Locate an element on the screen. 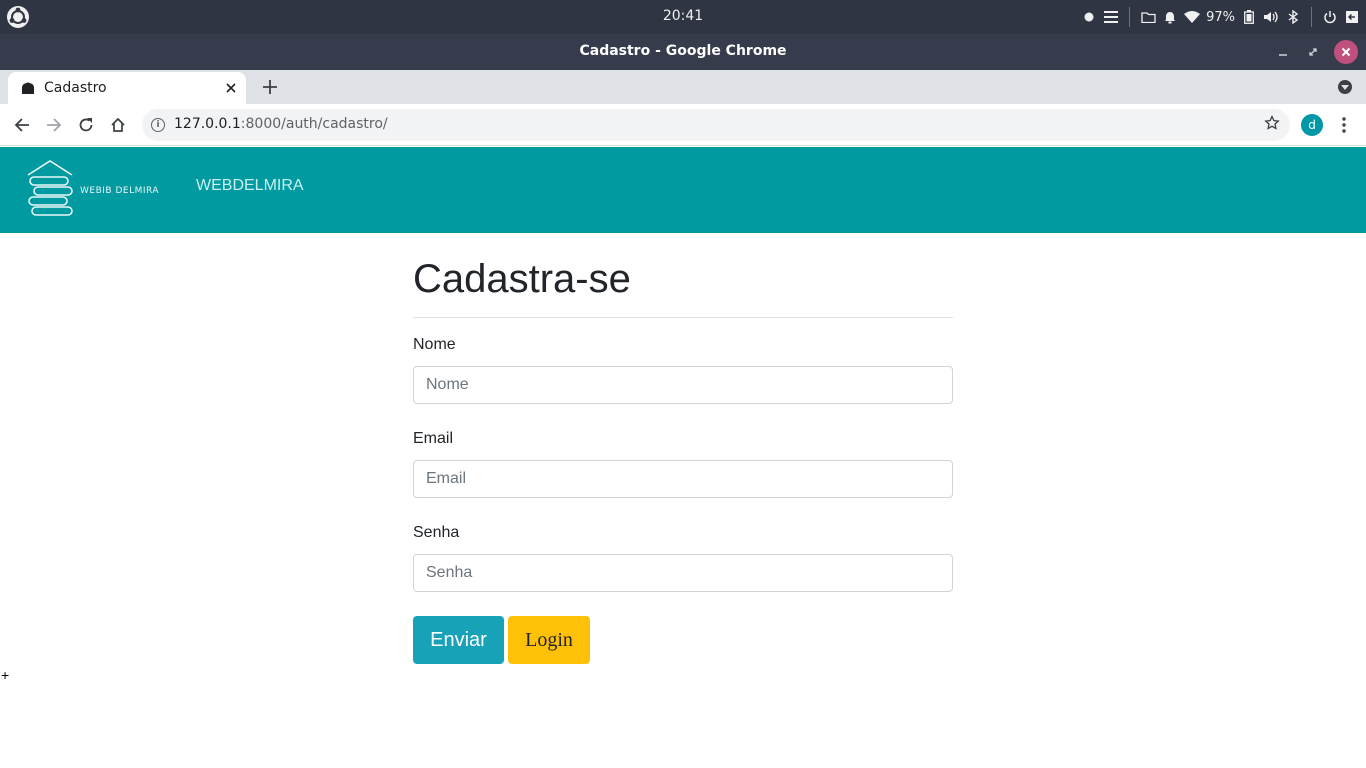 Image resolution: width=1366 pixels, height=768 pixels. wifi-icon is located at coordinates (1192, 17).